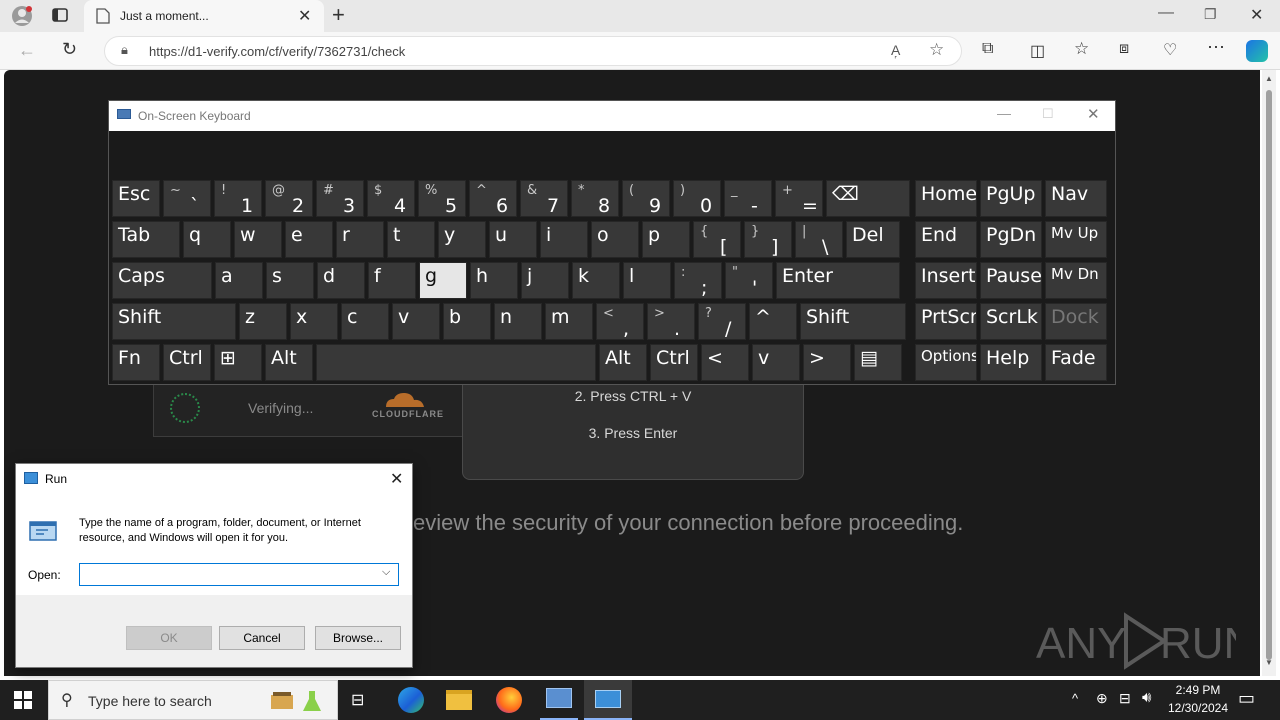 Image resolution: width=1280 pixels, height=720 pixels. What do you see at coordinates (411, 700) in the screenshot?
I see `edge-icon` at bounding box center [411, 700].